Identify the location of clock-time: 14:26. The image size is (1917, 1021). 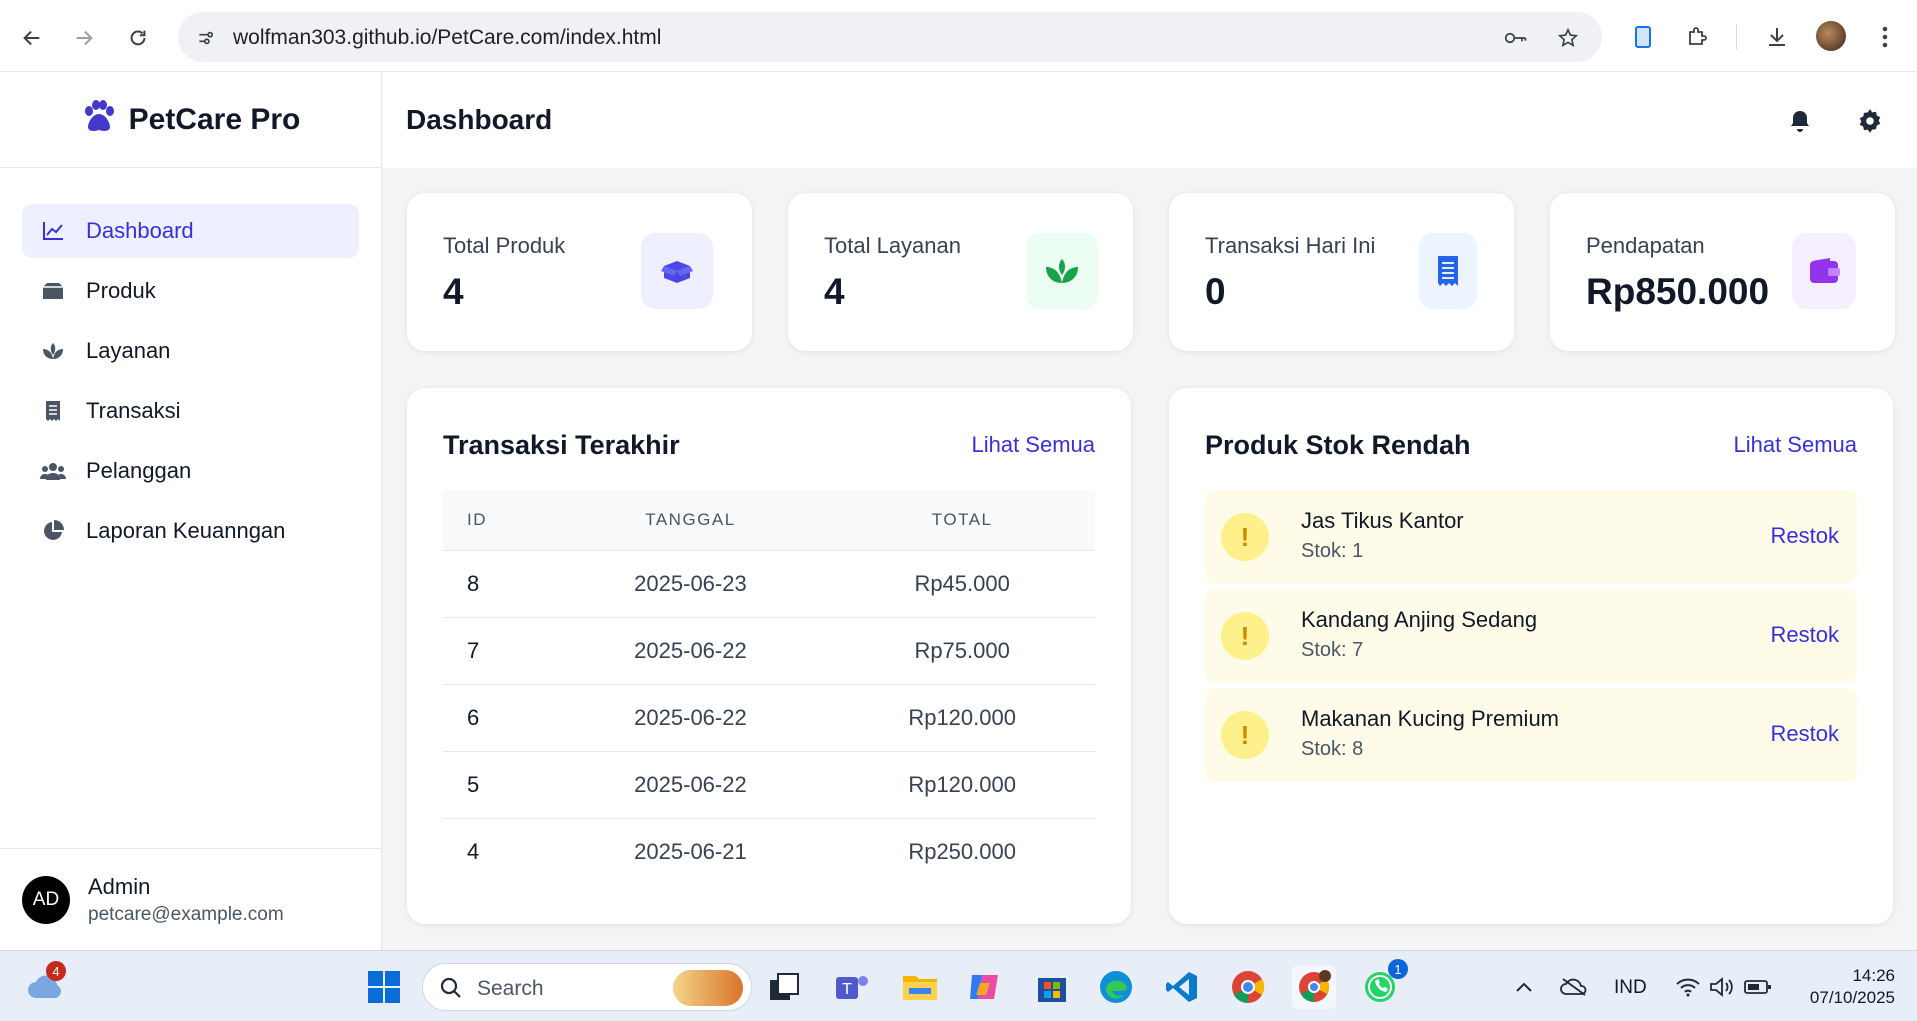
(1873, 975).